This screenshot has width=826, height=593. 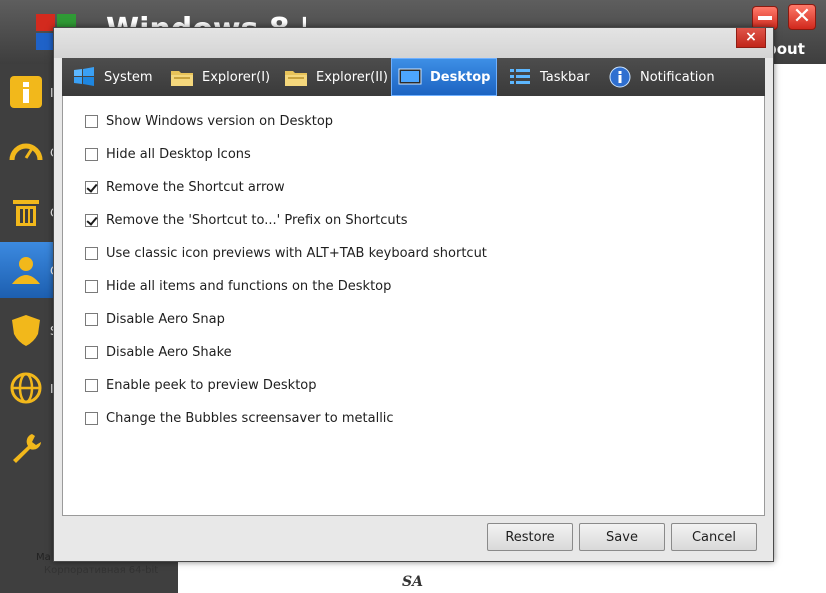 I want to click on option-label: Disable Aero Snap, so click(x=165, y=319).